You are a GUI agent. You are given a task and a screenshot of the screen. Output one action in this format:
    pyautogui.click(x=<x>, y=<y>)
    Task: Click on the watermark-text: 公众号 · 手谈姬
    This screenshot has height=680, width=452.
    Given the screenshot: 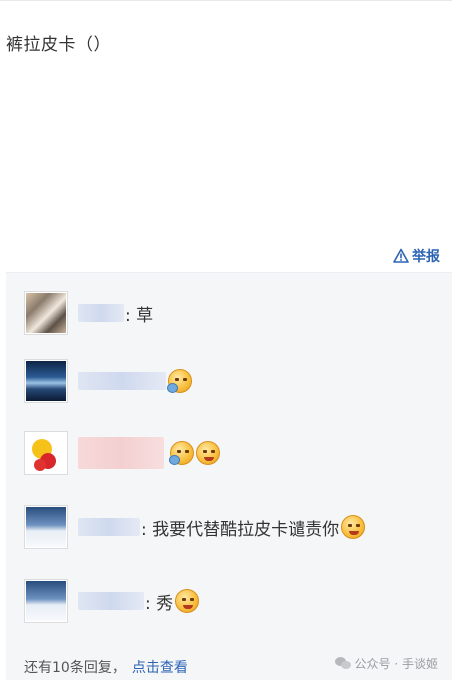 What is the action you would take?
    pyautogui.click(x=396, y=664)
    